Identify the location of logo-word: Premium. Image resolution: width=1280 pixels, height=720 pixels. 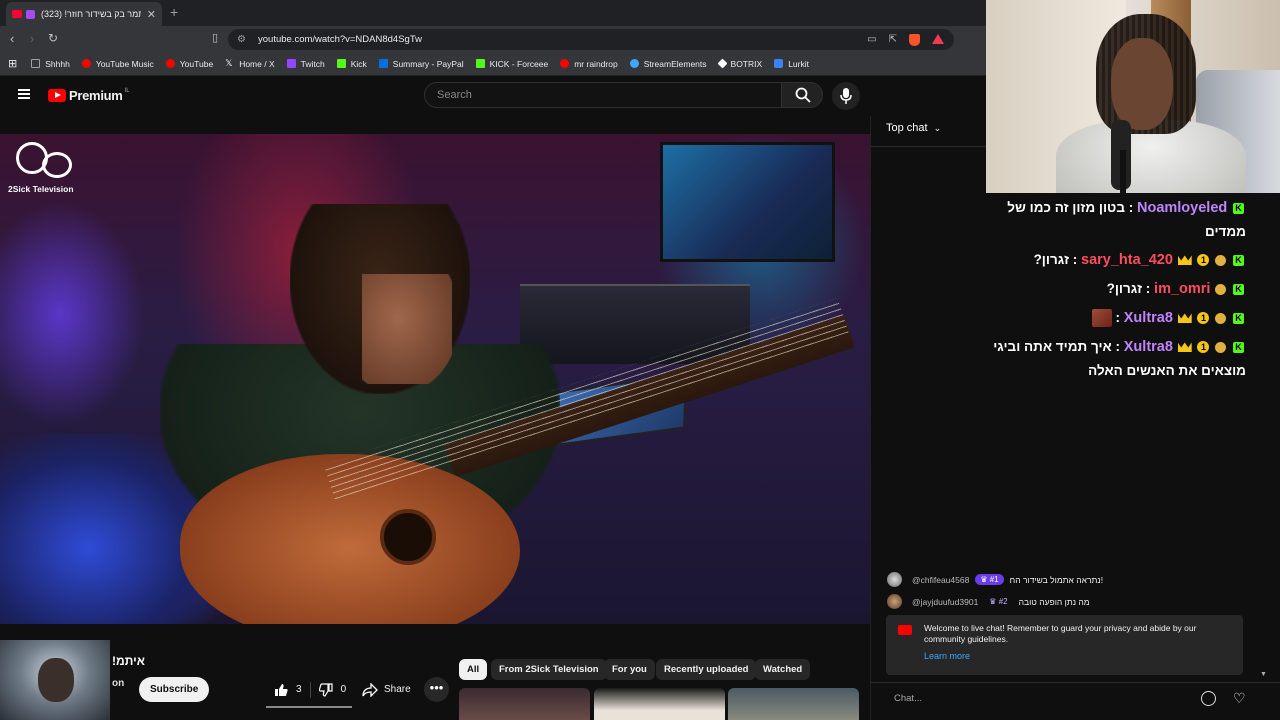
(96, 95).